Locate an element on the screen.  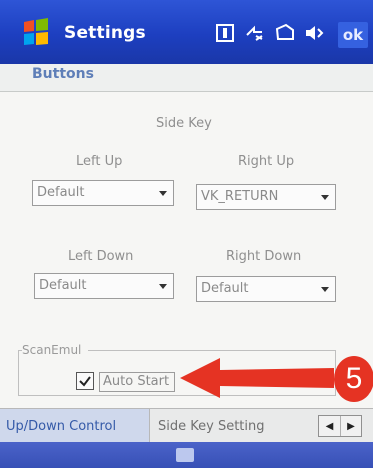
connectivity-icon is located at coordinates (255, 33).